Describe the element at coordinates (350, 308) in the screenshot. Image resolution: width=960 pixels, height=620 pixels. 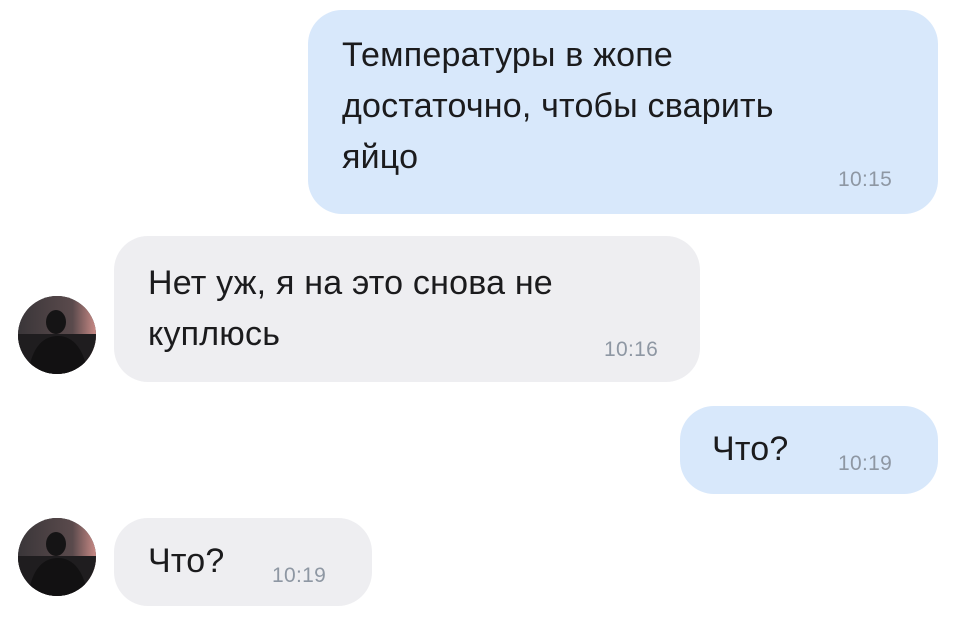
I see `message-text: Нет уж, я на это снова не куплюсь` at that location.